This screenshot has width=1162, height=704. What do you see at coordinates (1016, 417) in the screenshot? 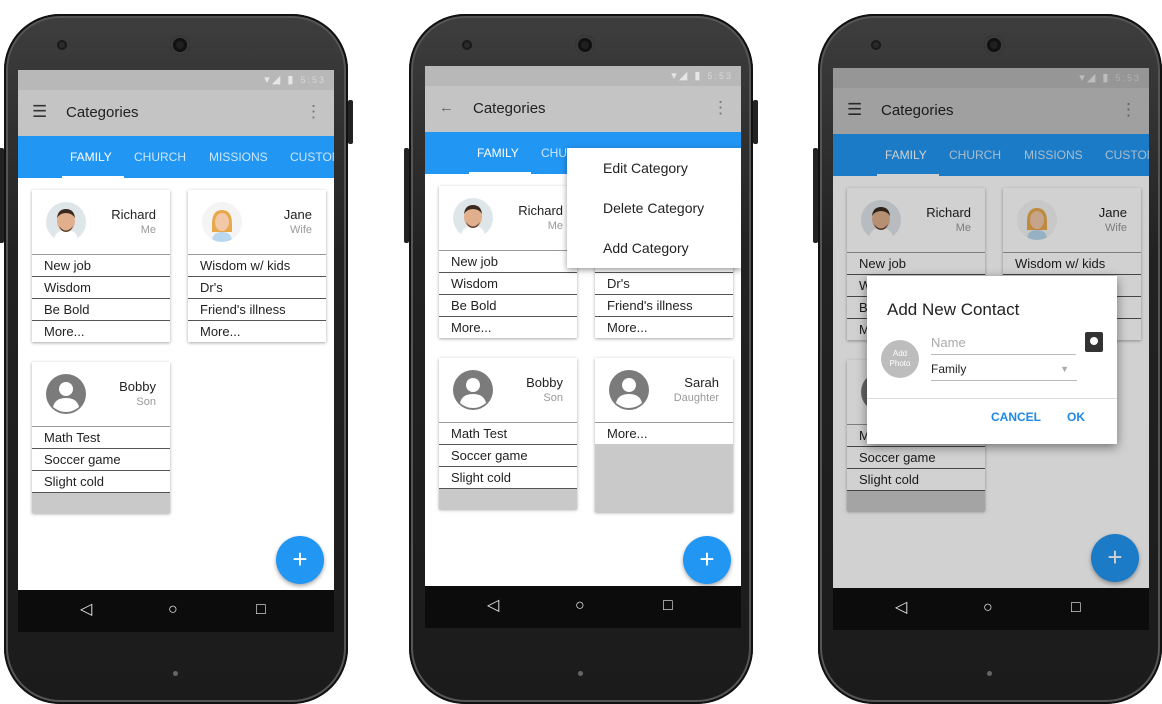
I see `cancel-button: CANCEL` at bounding box center [1016, 417].